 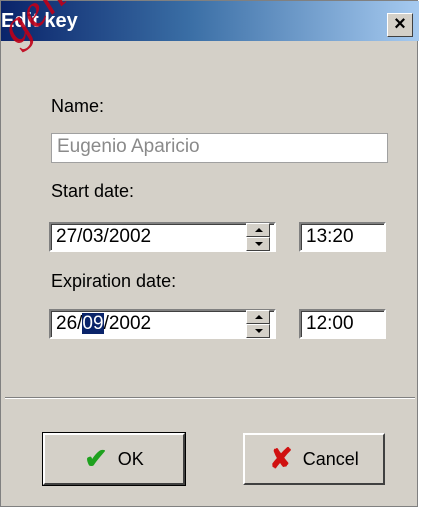 I want to click on start-date-spinner, so click(x=258, y=237).